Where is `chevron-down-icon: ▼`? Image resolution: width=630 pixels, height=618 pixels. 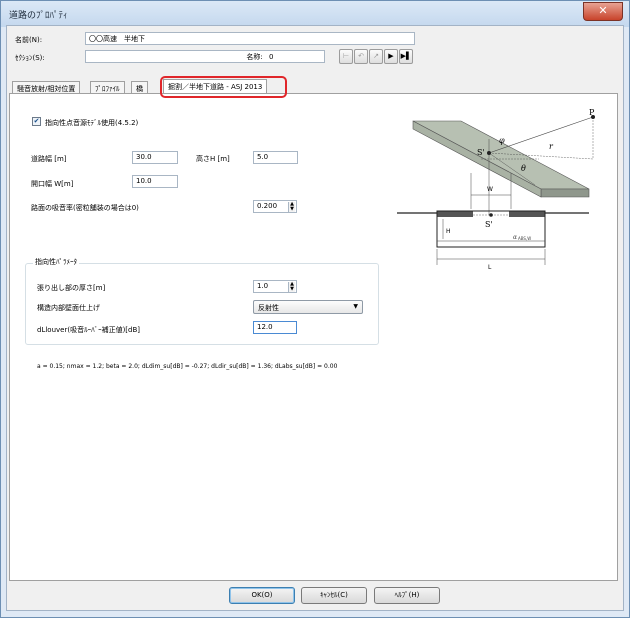
chevron-down-icon: ▼ is located at coordinates (355, 306).